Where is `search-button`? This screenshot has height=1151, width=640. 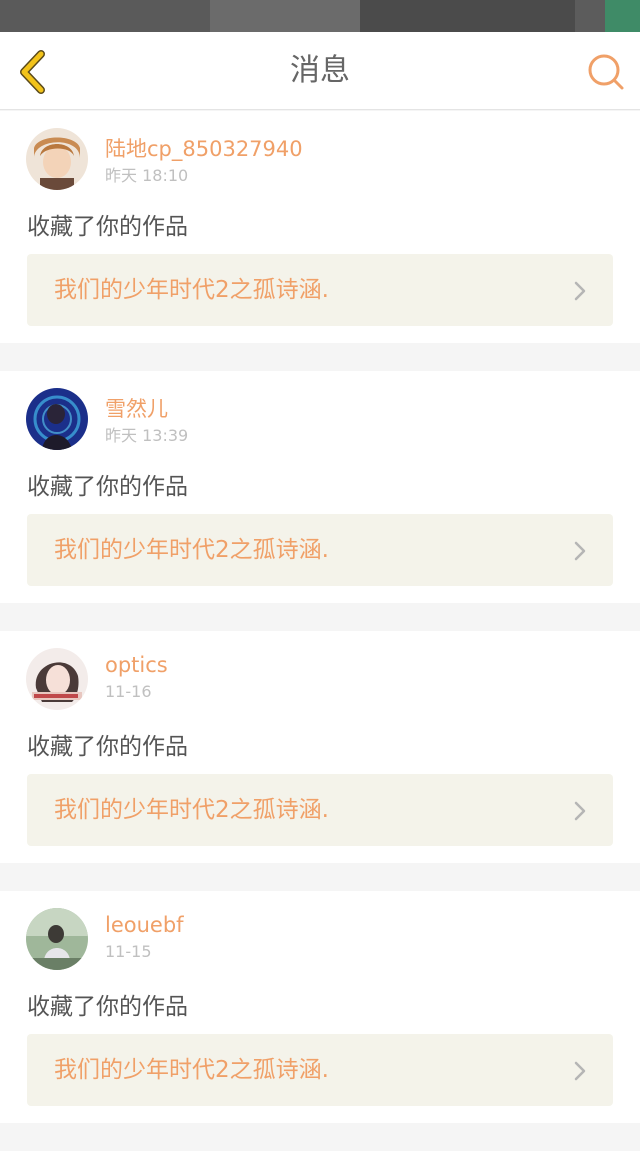 search-button is located at coordinates (606, 72).